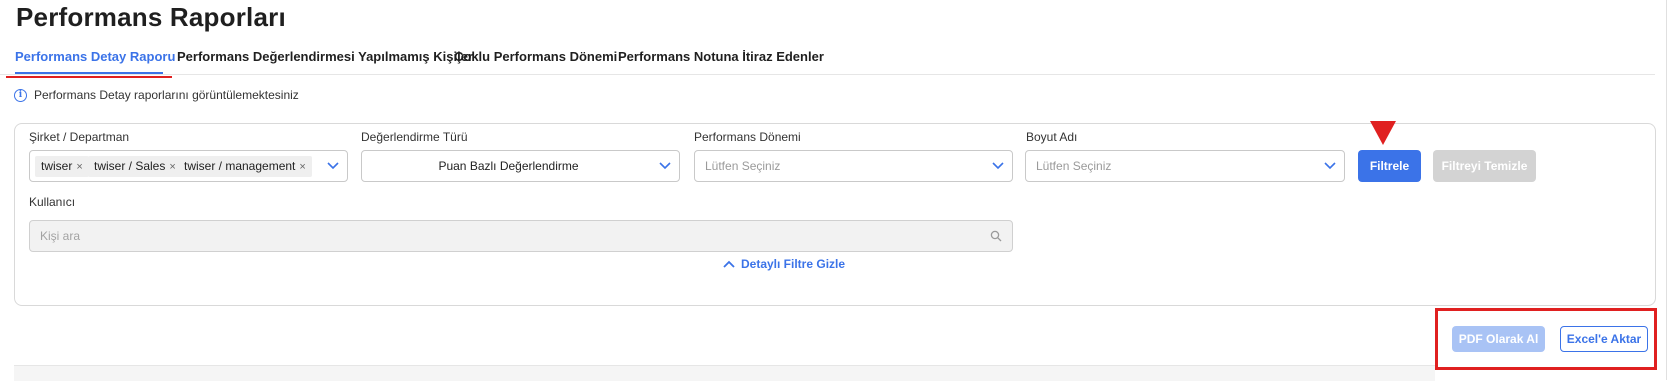 The width and height of the screenshot is (1670, 381). I want to click on filter-button: Filtrele, so click(1389, 166).